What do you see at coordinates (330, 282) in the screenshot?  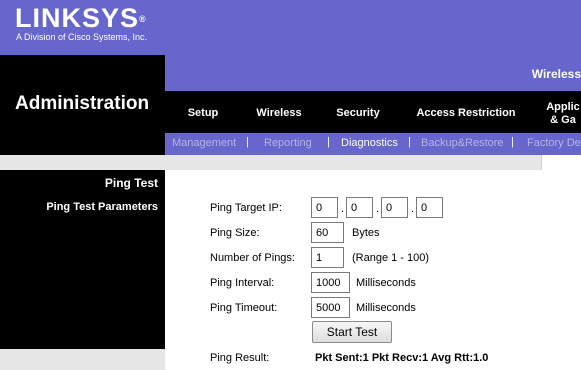 I see `ping-interval-input` at bounding box center [330, 282].